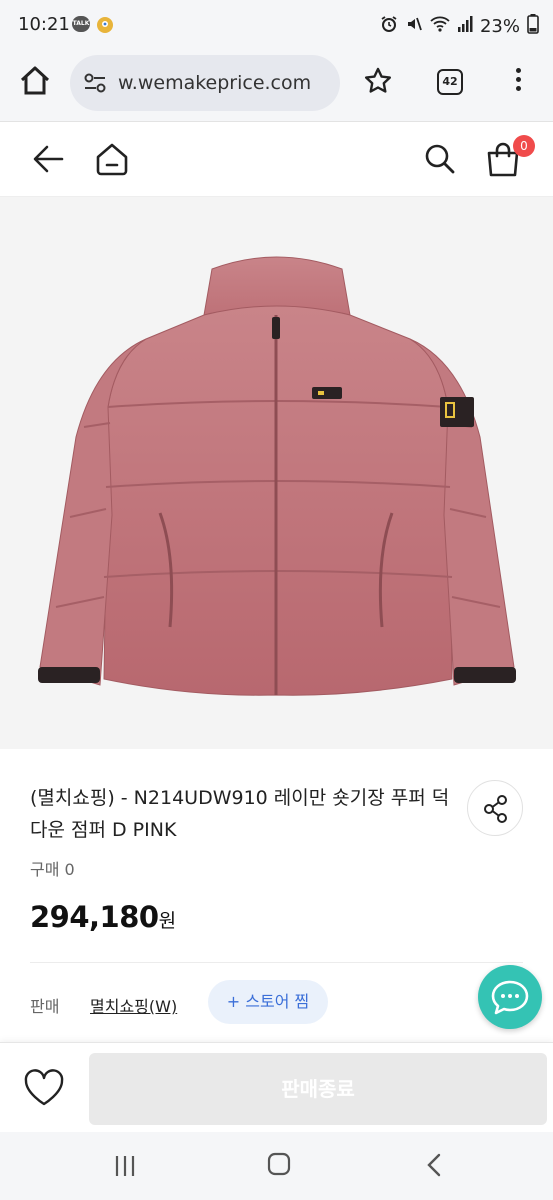 The image size is (553, 1200). What do you see at coordinates (440, 26) in the screenshot?
I see `wifi-icon` at bounding box center [440, 26].